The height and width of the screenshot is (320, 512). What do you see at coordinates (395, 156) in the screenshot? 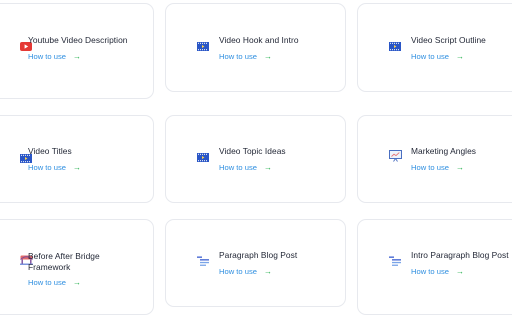
I see `presentation-board-icon` at bounding box center [395, 156].